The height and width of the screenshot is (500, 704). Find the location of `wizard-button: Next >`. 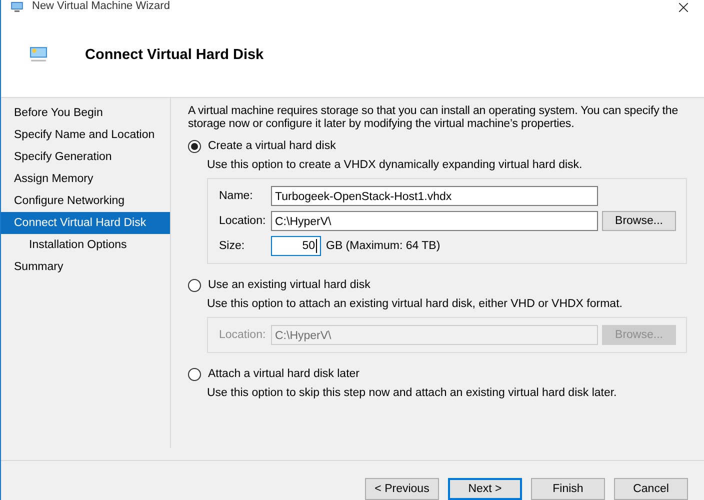

wizard-button: Next > is located at coordinates (485, 489).